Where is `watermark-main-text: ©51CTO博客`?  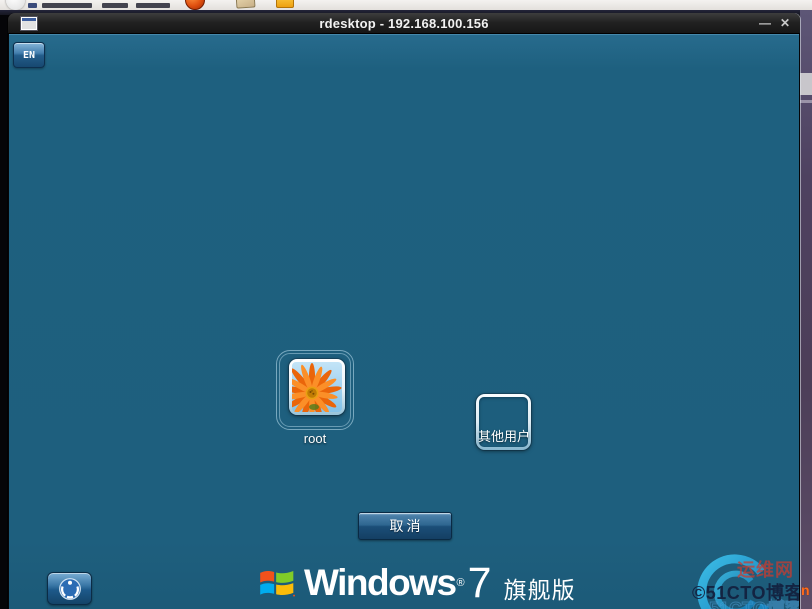
watermark-main-text: ©51CTO博客 is located at coordinates (745, 593).